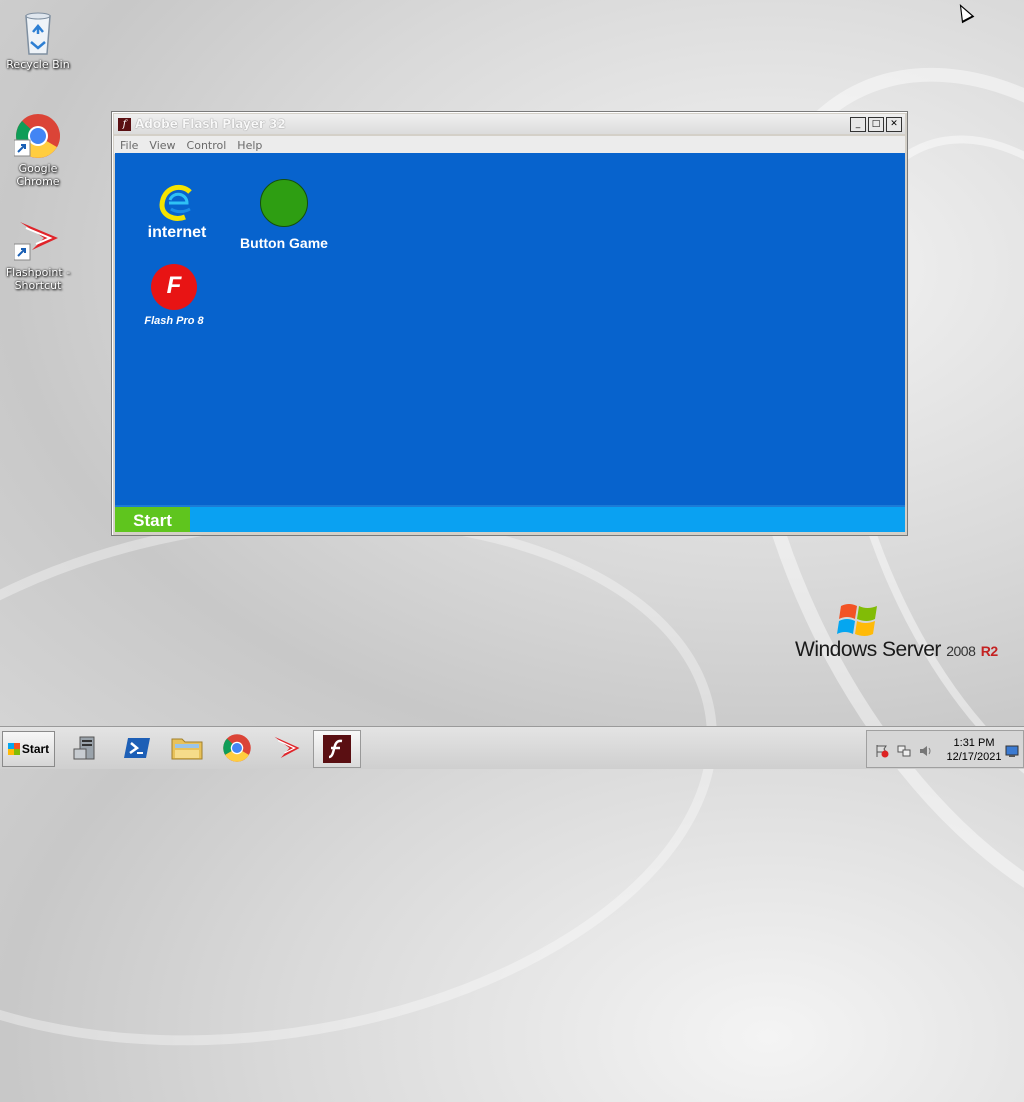 Image resolution: width=1024 pixels, height=1102 pixels. I want to click on menu-help: Help, so click(249, 145).